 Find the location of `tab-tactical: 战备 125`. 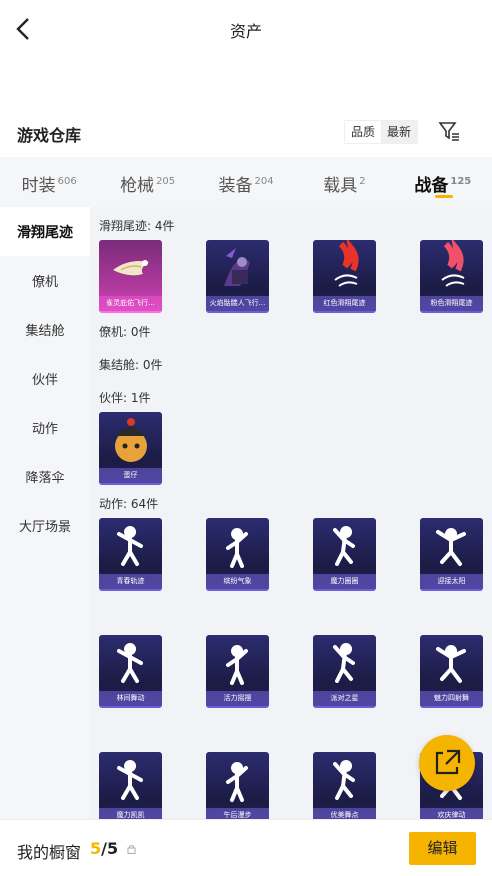

tab-tactical: 战备 125 is located at coordinates (443, 182).